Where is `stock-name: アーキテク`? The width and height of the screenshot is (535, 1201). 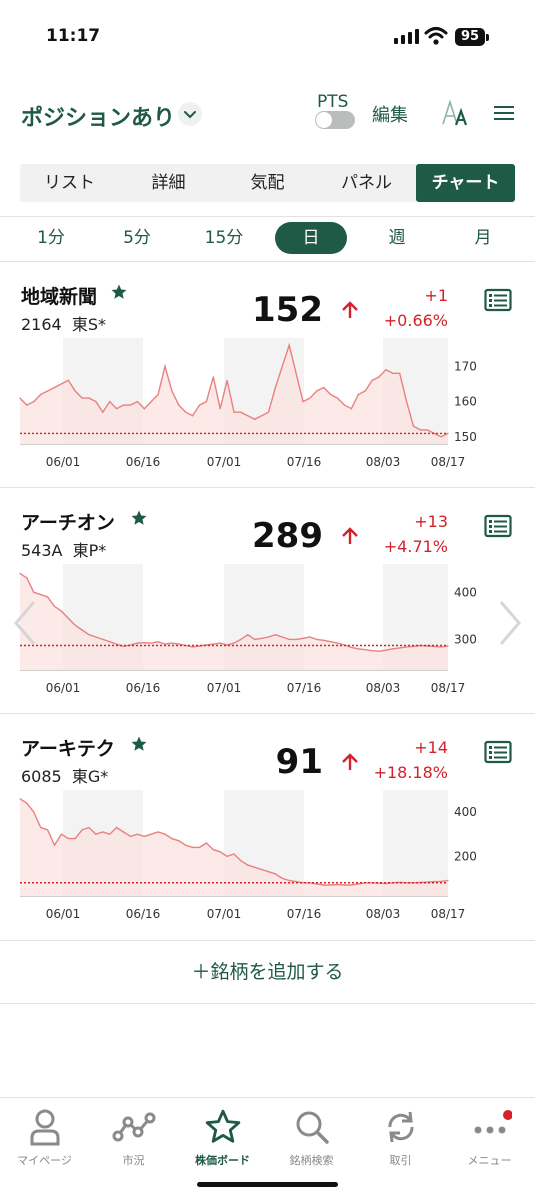 stock-name: アーキテク is located at coordinates (68, 749).